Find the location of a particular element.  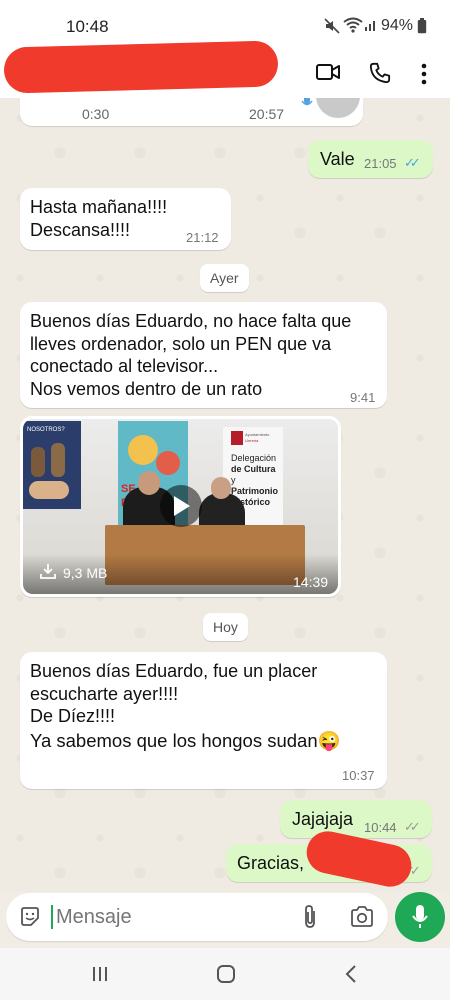

voice-note-bubble: 0:30 20:57 is located at coordinates (191, 112).